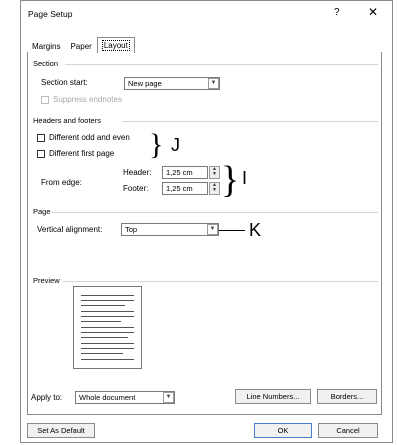 Image resolution: width=397 pixels, height=445 pixels. I want to click on header-spinner-input: 1,25 cm, so click(185, 172).